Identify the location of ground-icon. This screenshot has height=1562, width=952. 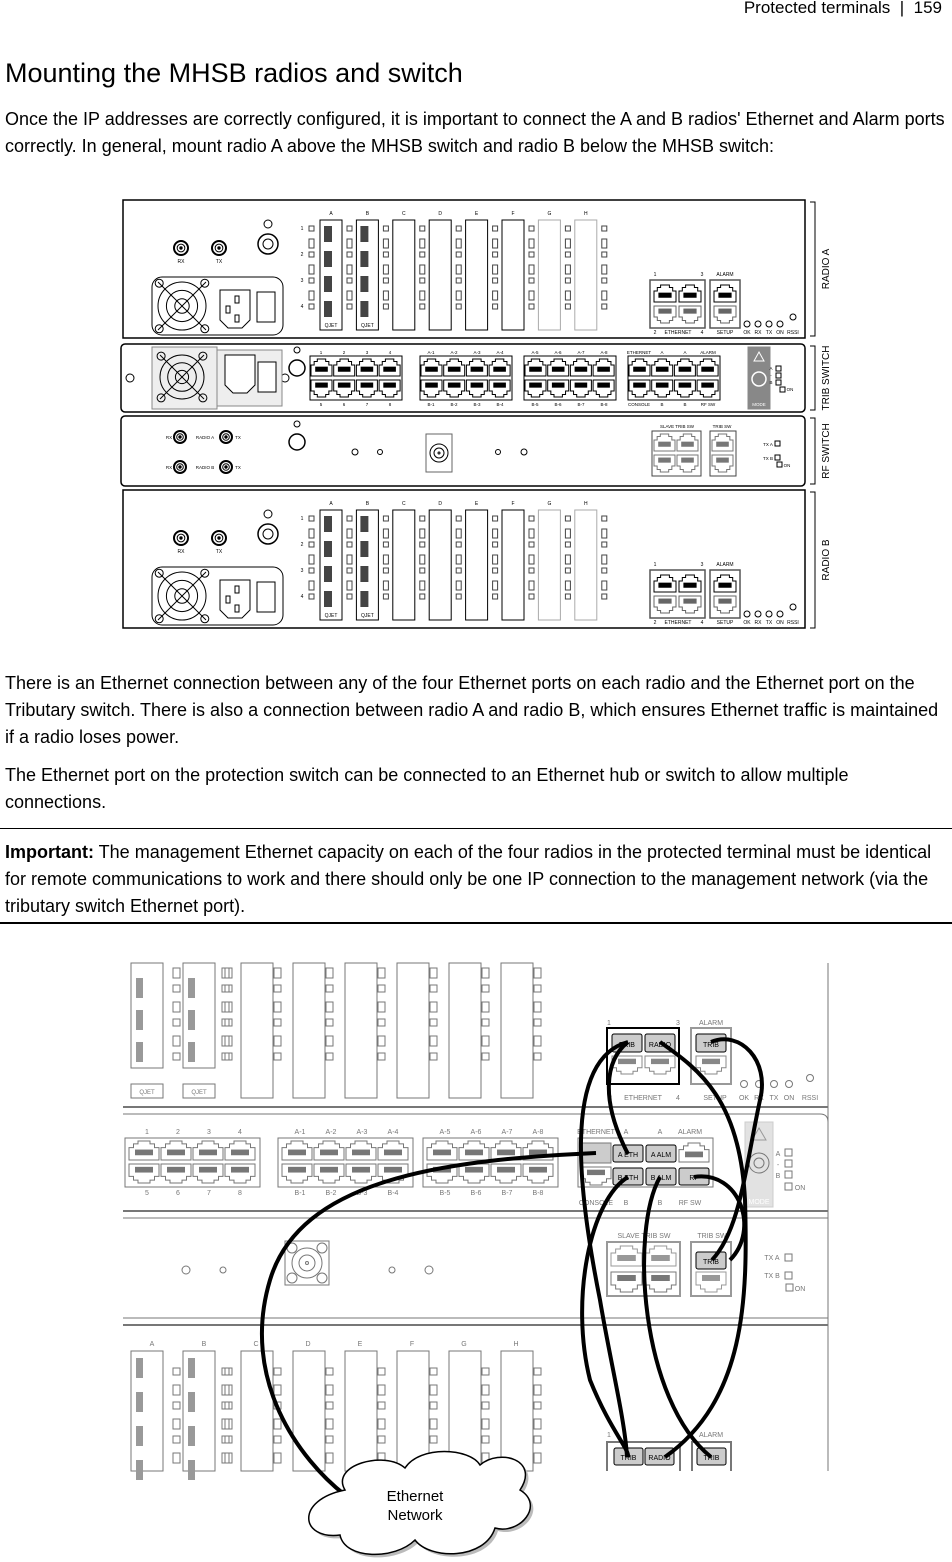
(268, 224).